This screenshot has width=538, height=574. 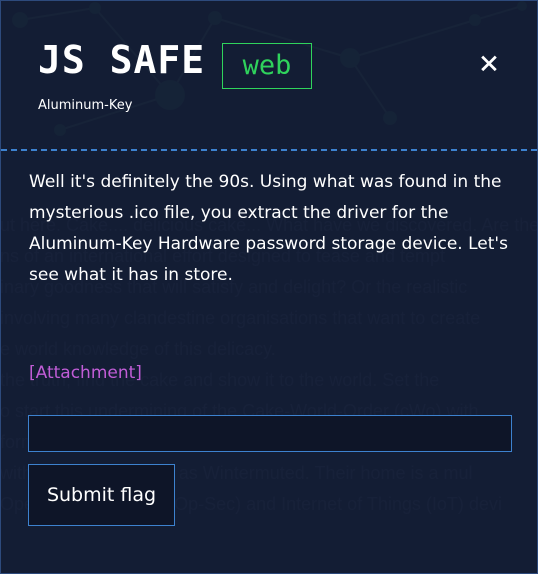 I want to click on submit-flag-button: Submit flag, so click(x=101, y=495).